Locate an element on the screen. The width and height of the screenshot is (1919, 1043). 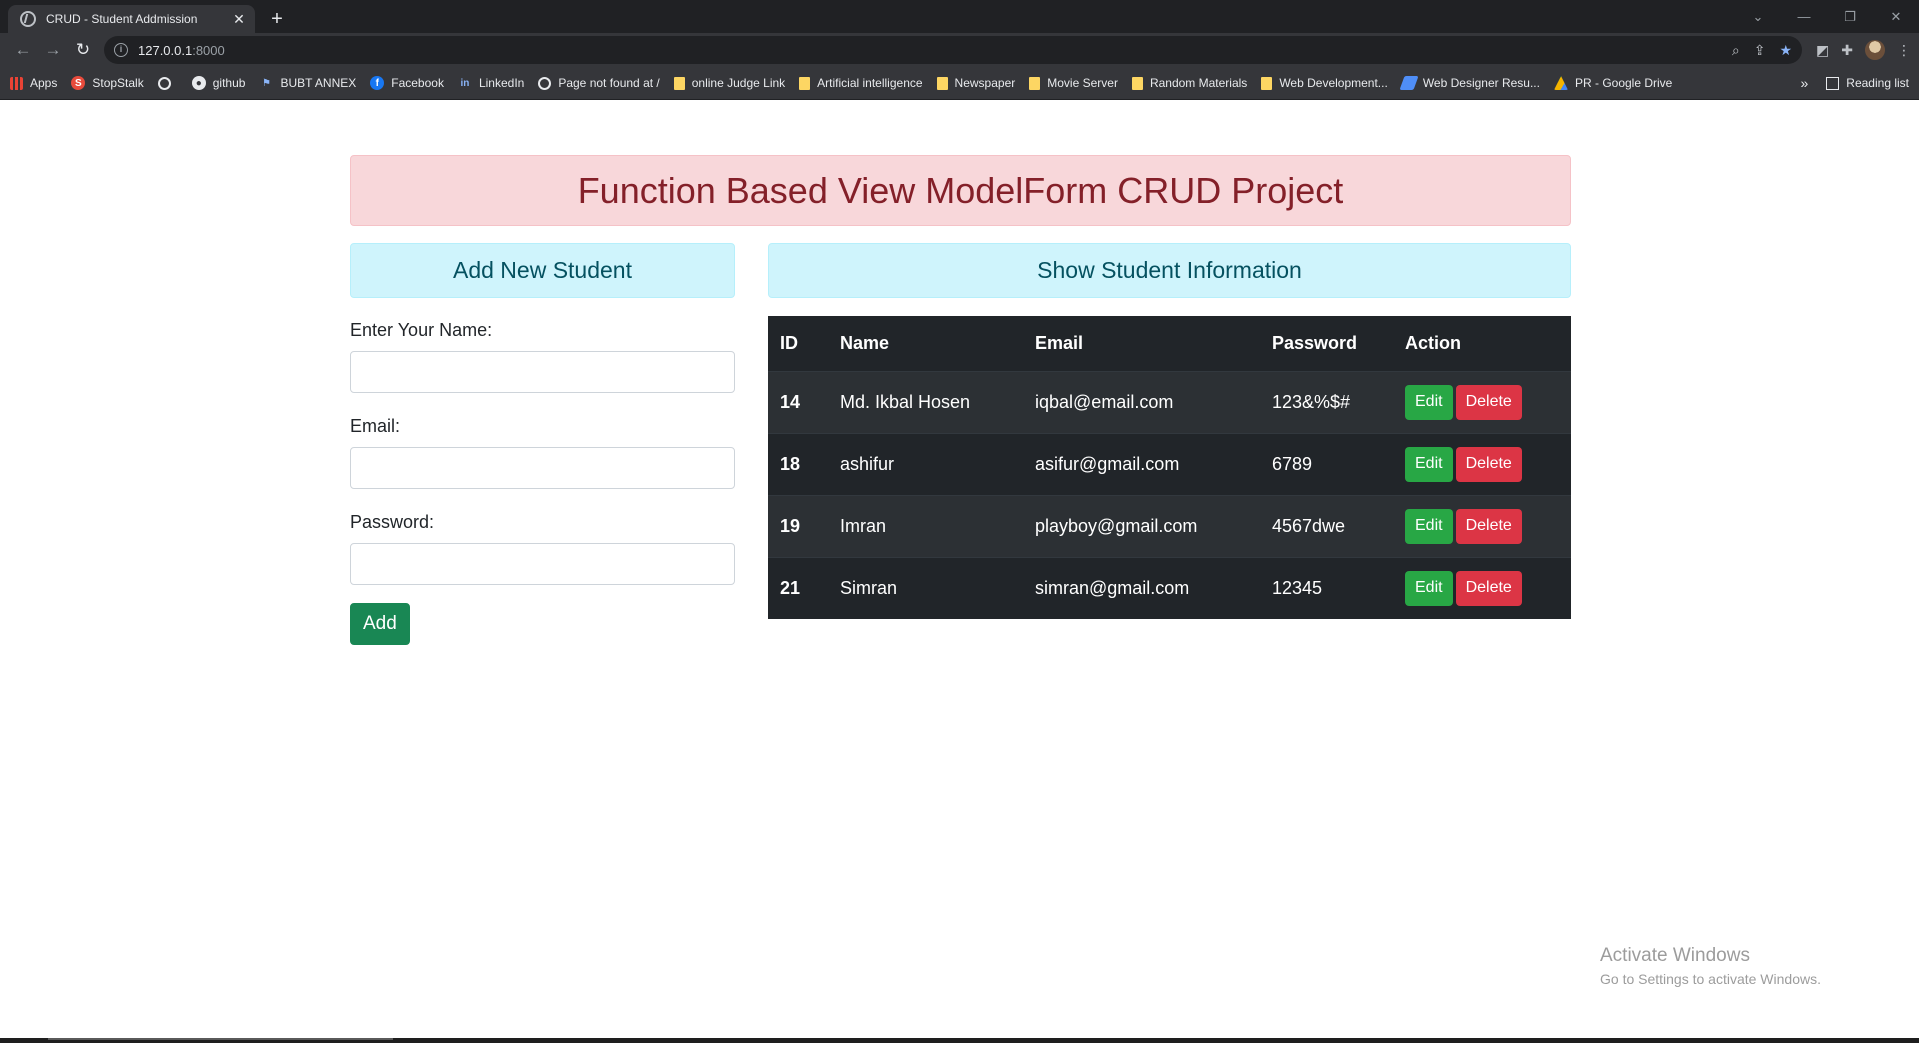
tab-close-icon: ✕ is located at coordinates (239, 19).